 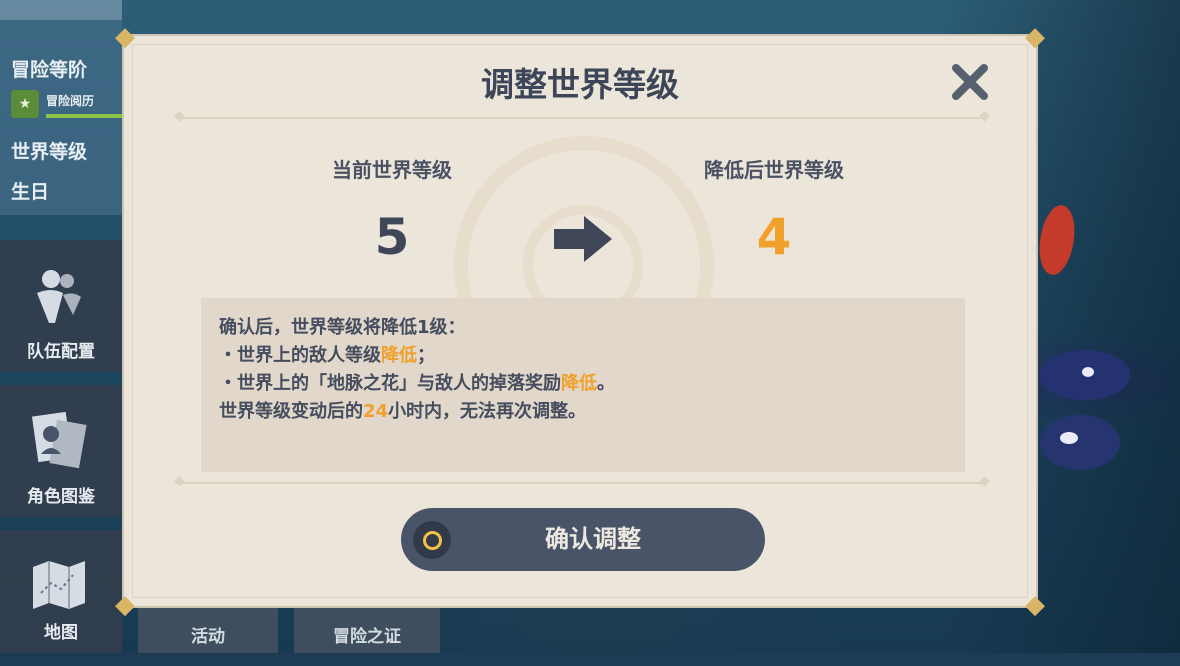 I want to click on nav-map: 地图, so click(x=61, y=591).